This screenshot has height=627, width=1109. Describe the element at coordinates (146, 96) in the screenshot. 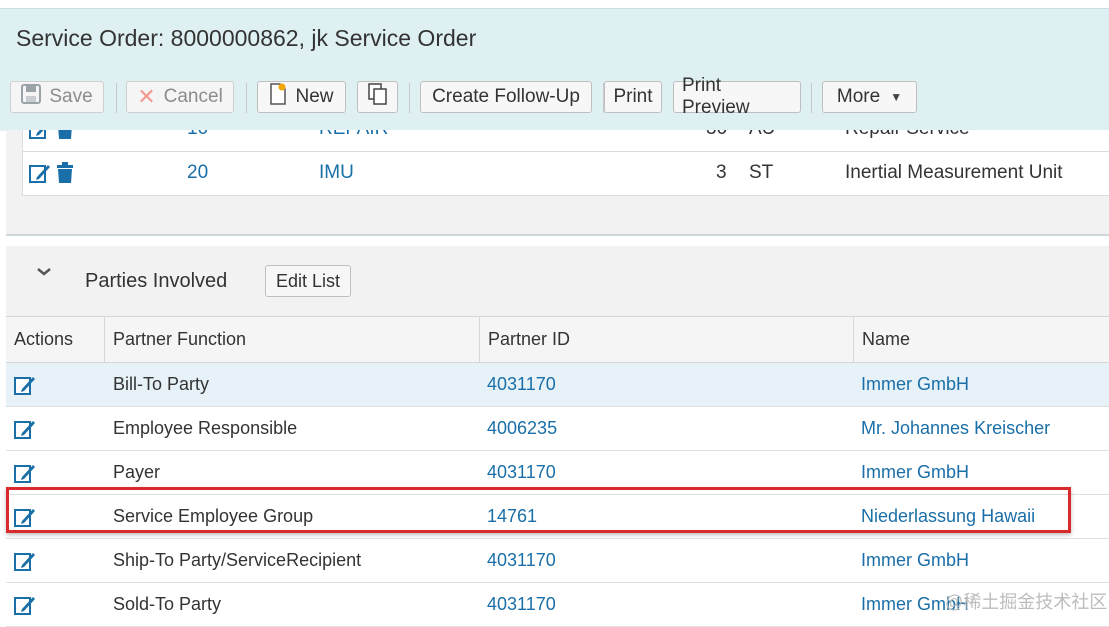

I see `cancel-x-icon: ✕` at that location.